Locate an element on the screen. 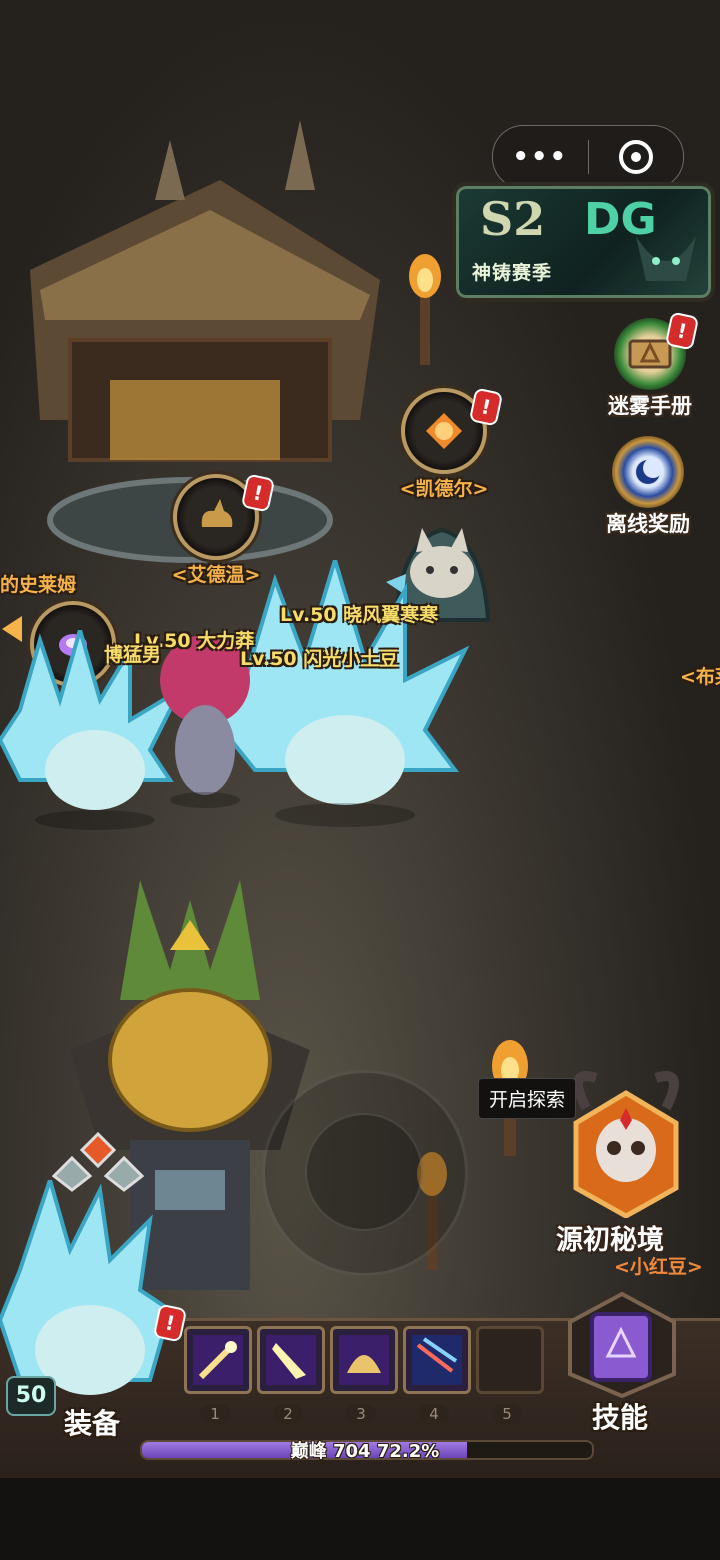  npc-name: 的史莱姆 is located at coordinates (38, 585).